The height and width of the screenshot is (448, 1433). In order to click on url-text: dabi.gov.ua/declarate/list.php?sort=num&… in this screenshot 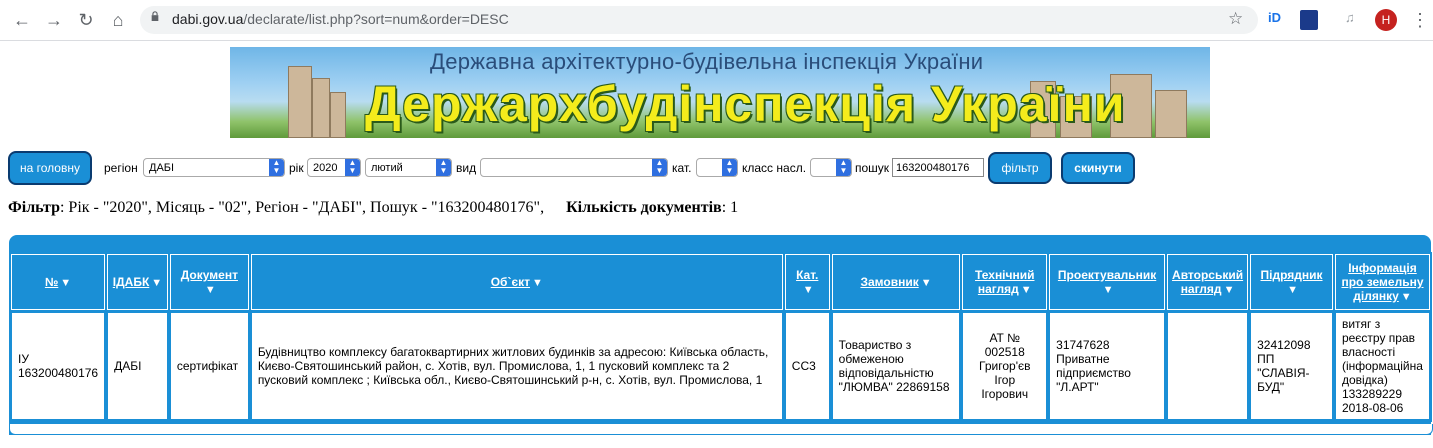, I will do `click(340, 19)`.